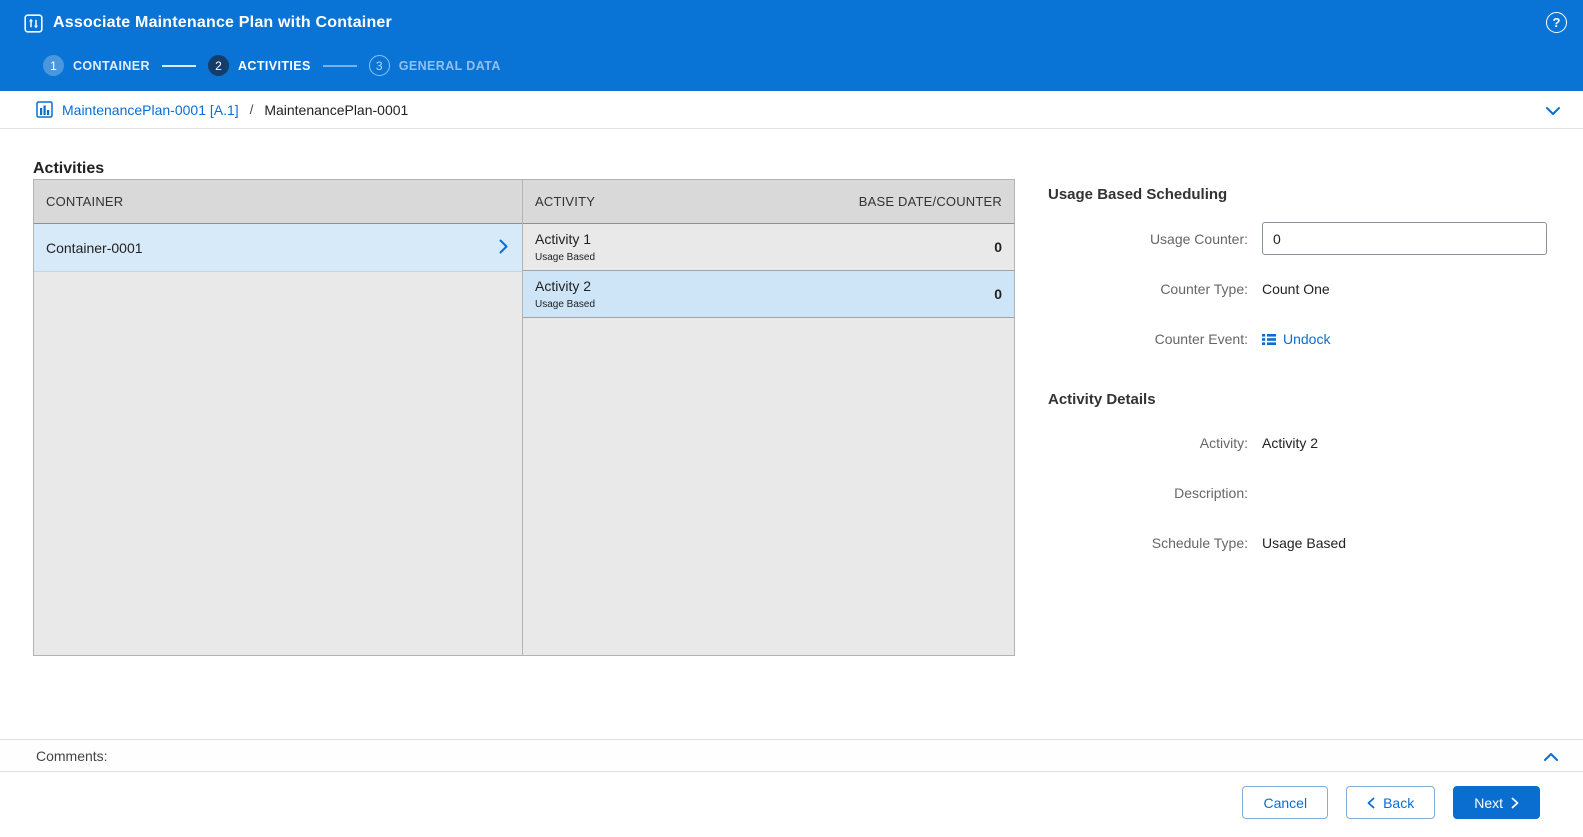 Image resolution: width=1583 pixels, height=837 pixels. I want to click on help-icon: ?, so click(1556, 22).